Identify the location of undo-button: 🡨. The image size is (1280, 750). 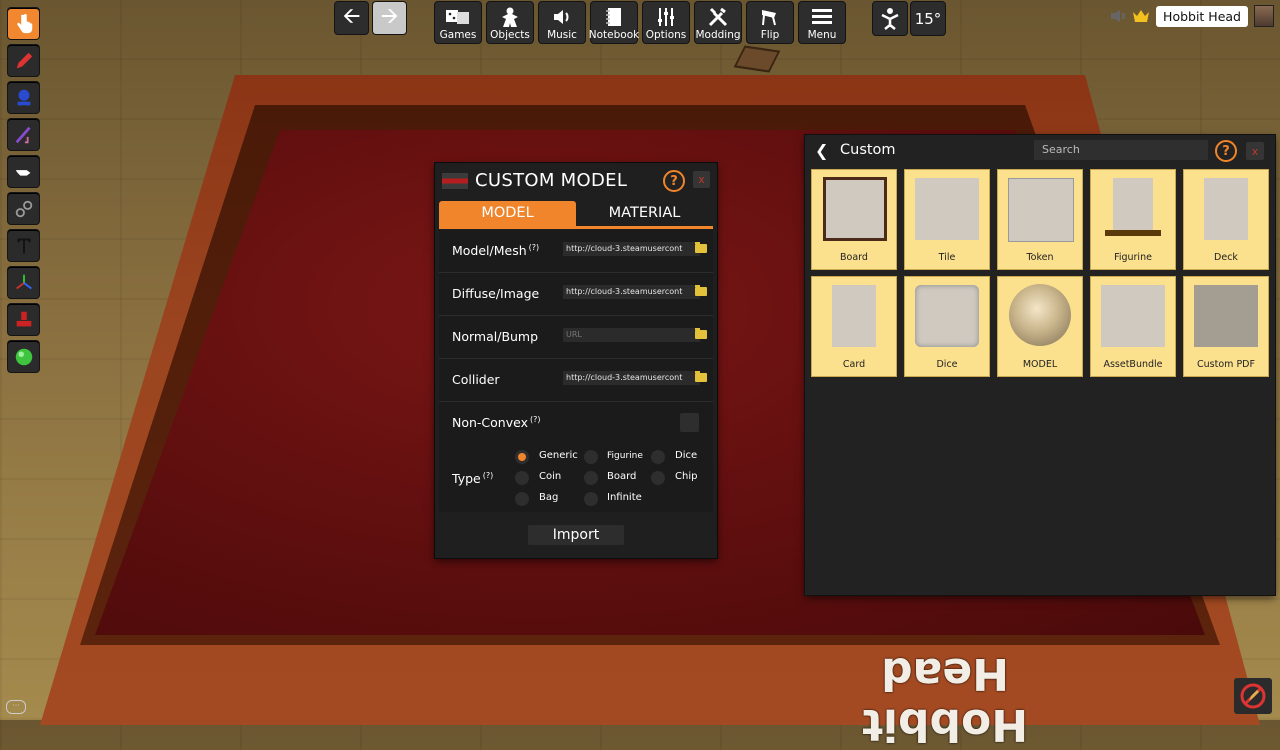
(351, 18).